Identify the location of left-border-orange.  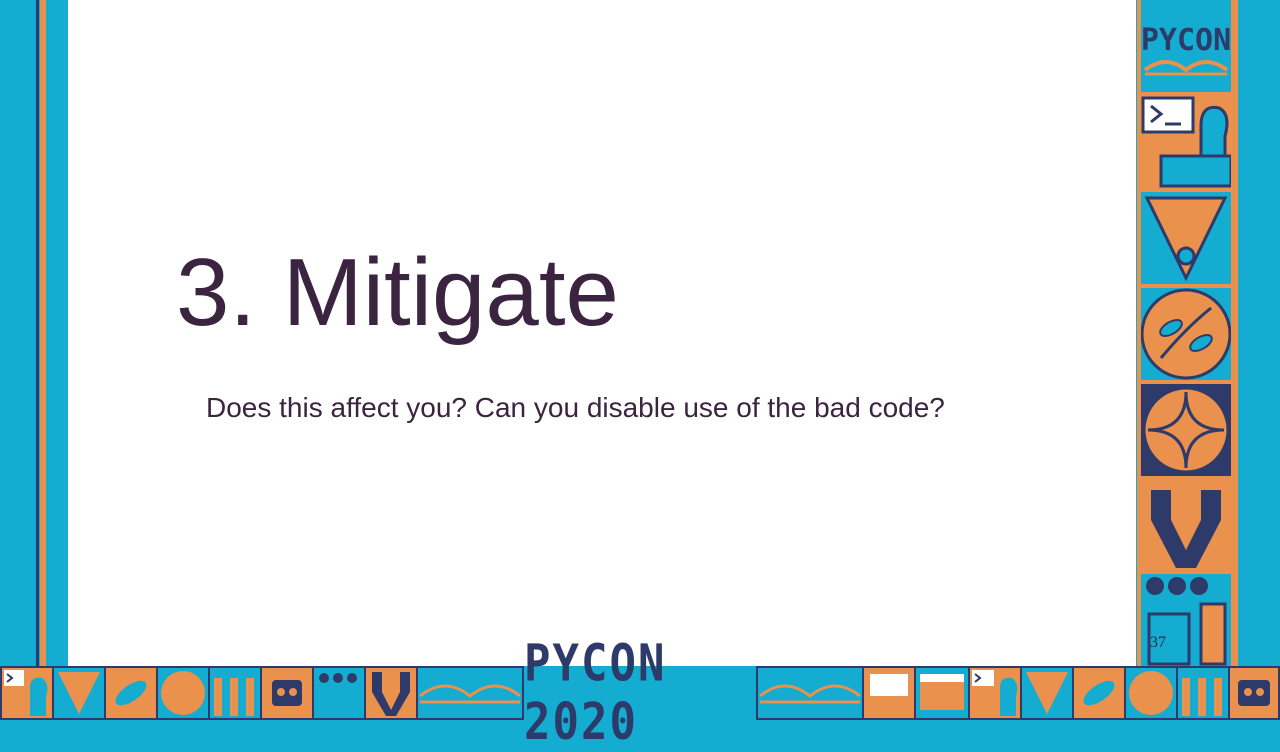
(43, 334).